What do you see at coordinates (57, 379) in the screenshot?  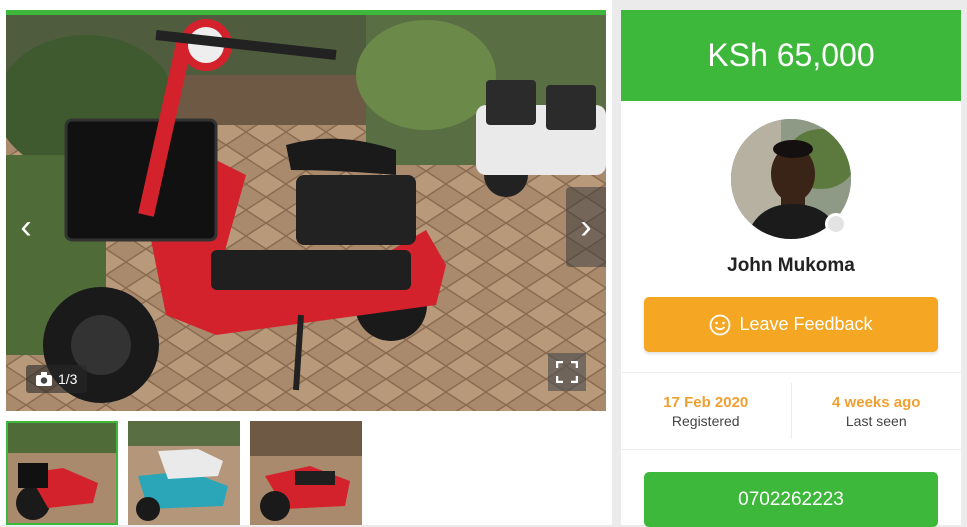 I see `photo-counter: 1/3` at bounding box center [57, 379].